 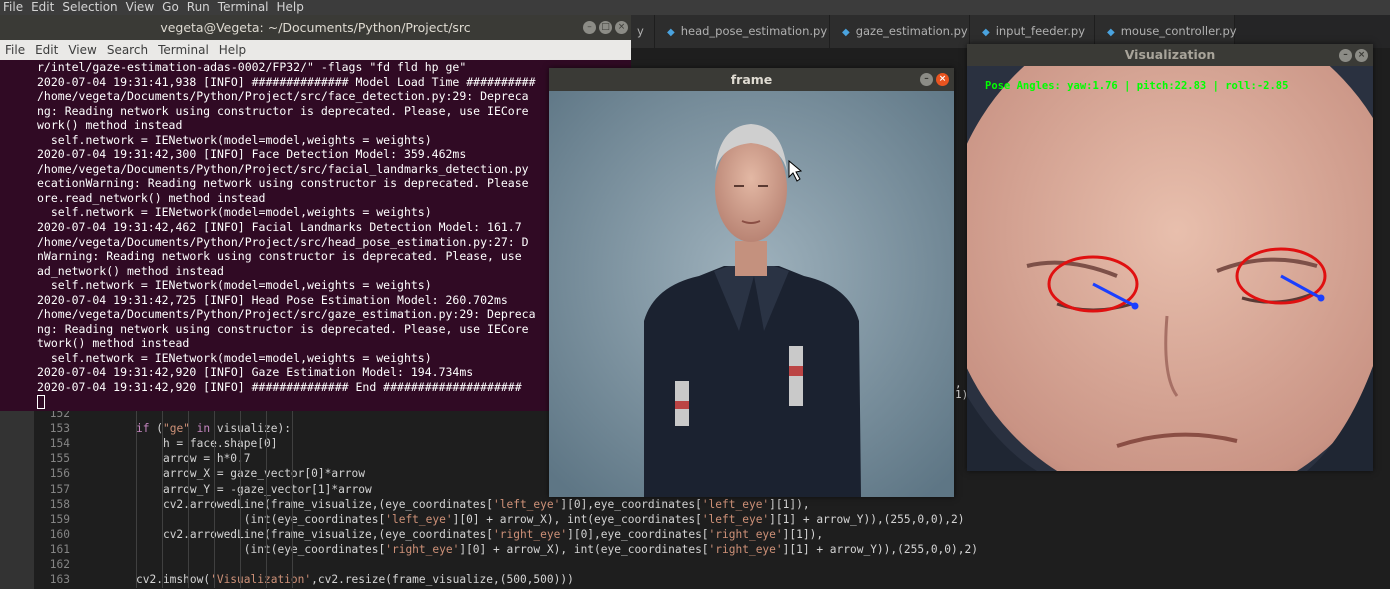 What do you see at coordinates (199, 473) in the screenshot?
I see `code-line: 156 arrow_X = gaze_vector[0]*arrow` at bounding box center [199, 473].